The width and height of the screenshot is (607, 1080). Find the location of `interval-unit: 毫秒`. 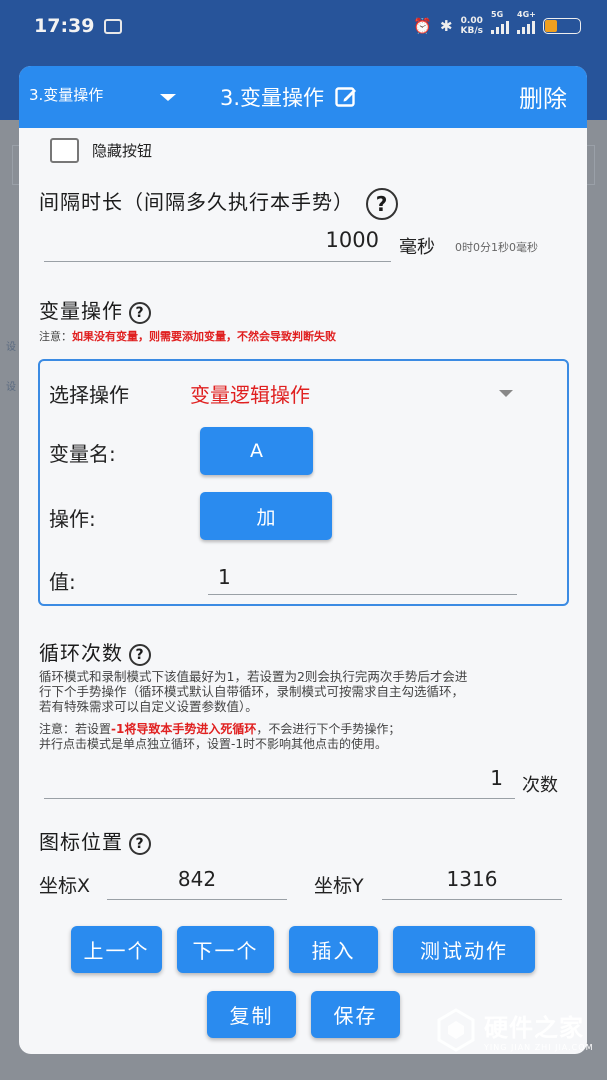

interval-unit: 毫秒 is located at coordinates (417, 247).